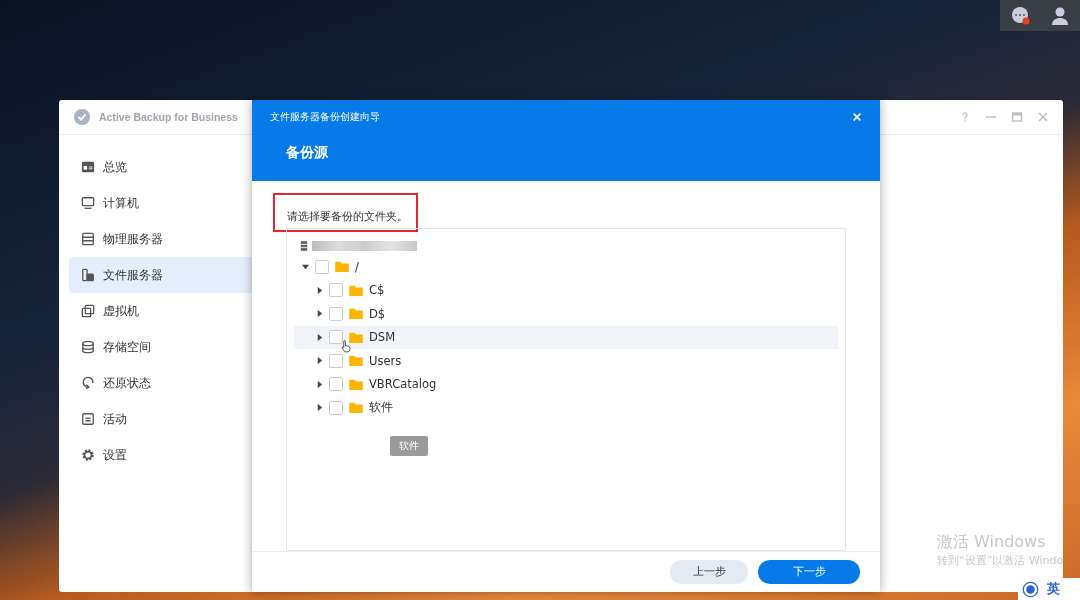  What do you see at coordinates (171, 311) in the screenshot?
I see `sidebar-item: 虚拟机` at bounding box center [171, 311].